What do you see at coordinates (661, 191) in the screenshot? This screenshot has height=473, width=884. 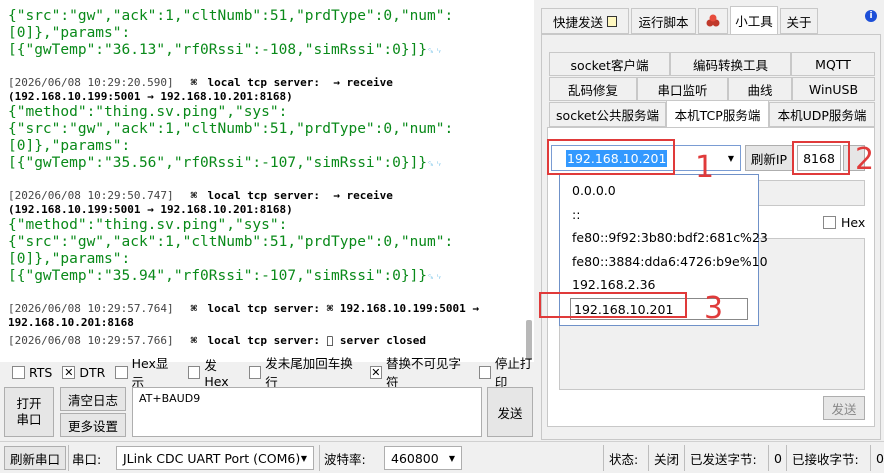 I see `ip-option: 0.0.0.0` at bounding box center [661, 191].